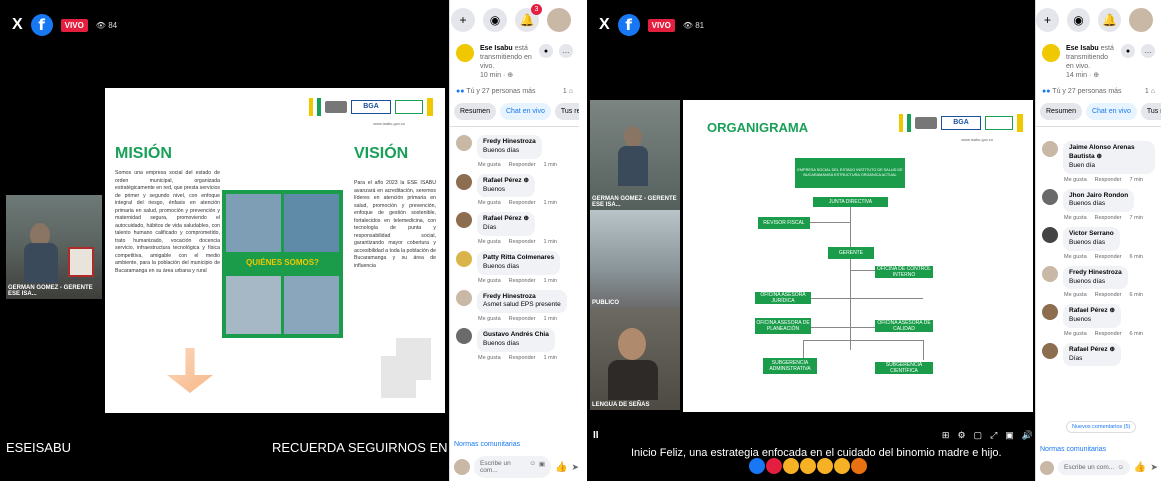 This screenshot has height=481, width=1161. I want to click on gif-icon: ▣, so click(542, 467).